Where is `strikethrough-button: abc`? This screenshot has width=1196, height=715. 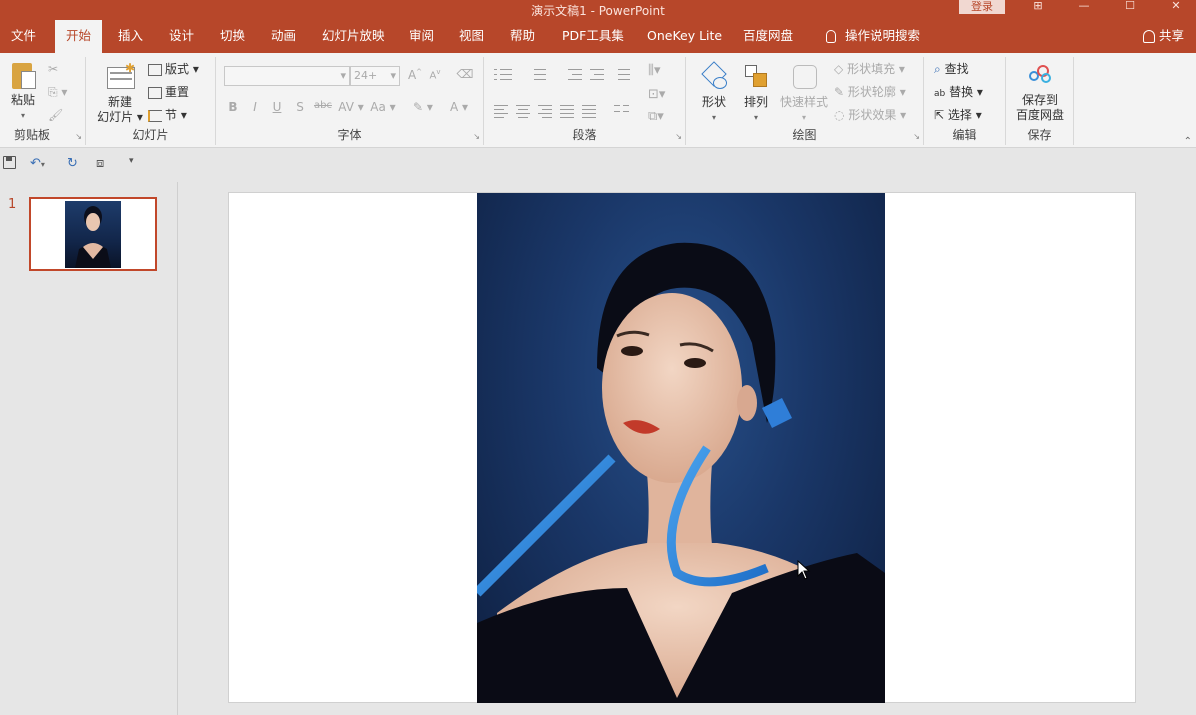
strikethrough-button: abc is located at coordinates (323, 105).